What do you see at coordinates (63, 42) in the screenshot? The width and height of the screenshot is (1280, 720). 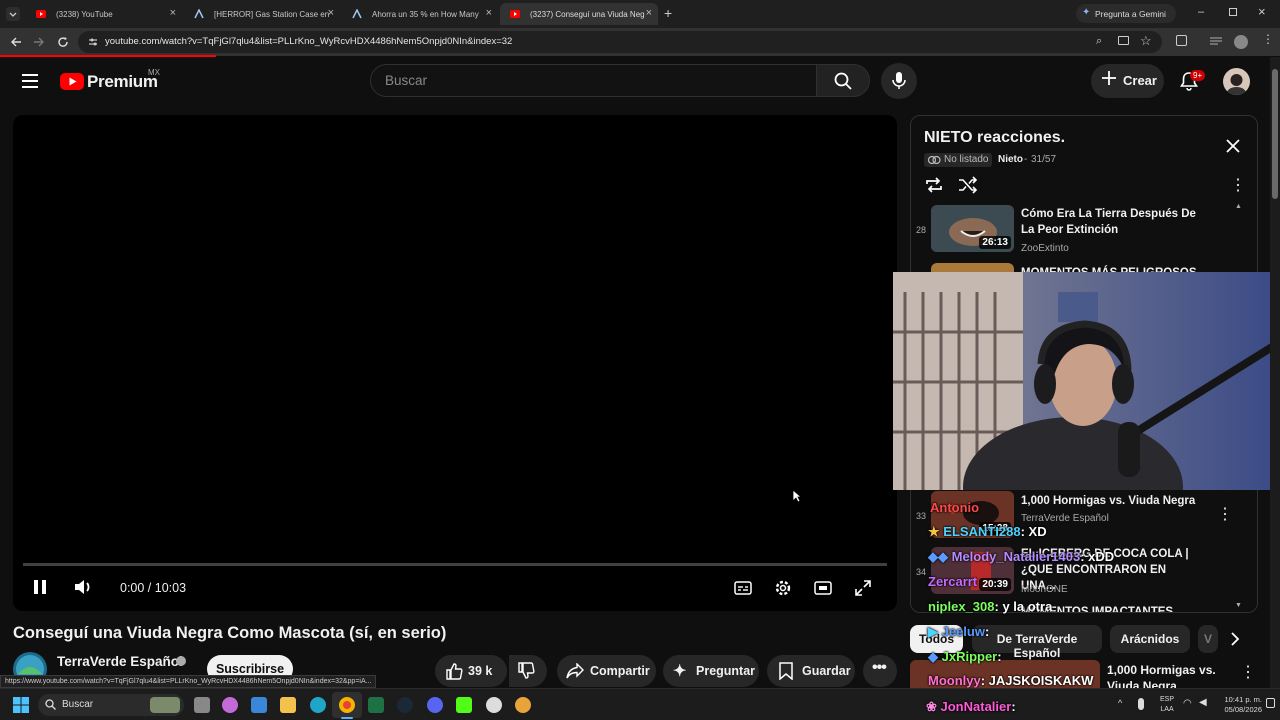 I see `reload-icon` at bounding box center [63, 42].